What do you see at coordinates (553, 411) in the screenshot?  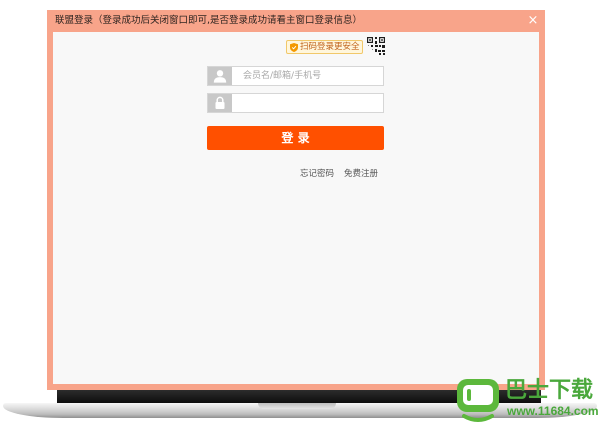 I see `watermark-url: www.11684.com` at bounding box center [553, 411].